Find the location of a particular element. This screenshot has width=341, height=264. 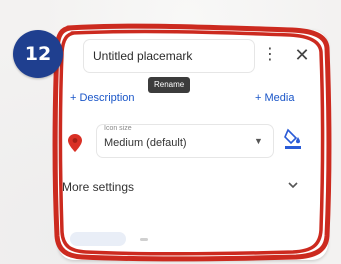

bottom-tab-button is located at coordinates (98, 239).